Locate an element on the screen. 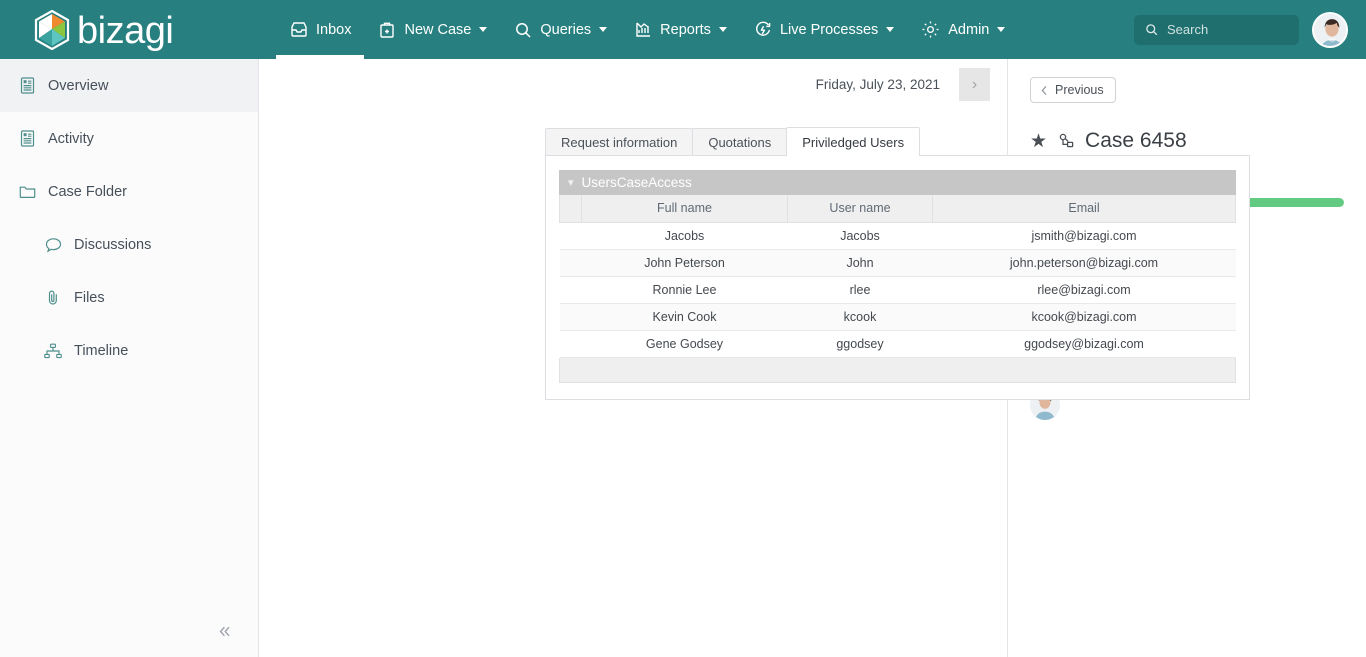  sidebar-item-label: Files is located at coordinates (89, 297).